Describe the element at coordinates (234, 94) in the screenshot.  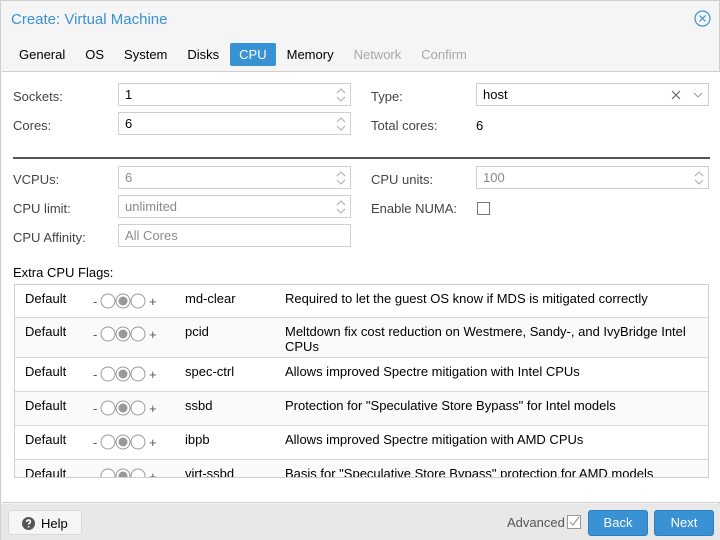
I see `sockets-input: 1` at that location.